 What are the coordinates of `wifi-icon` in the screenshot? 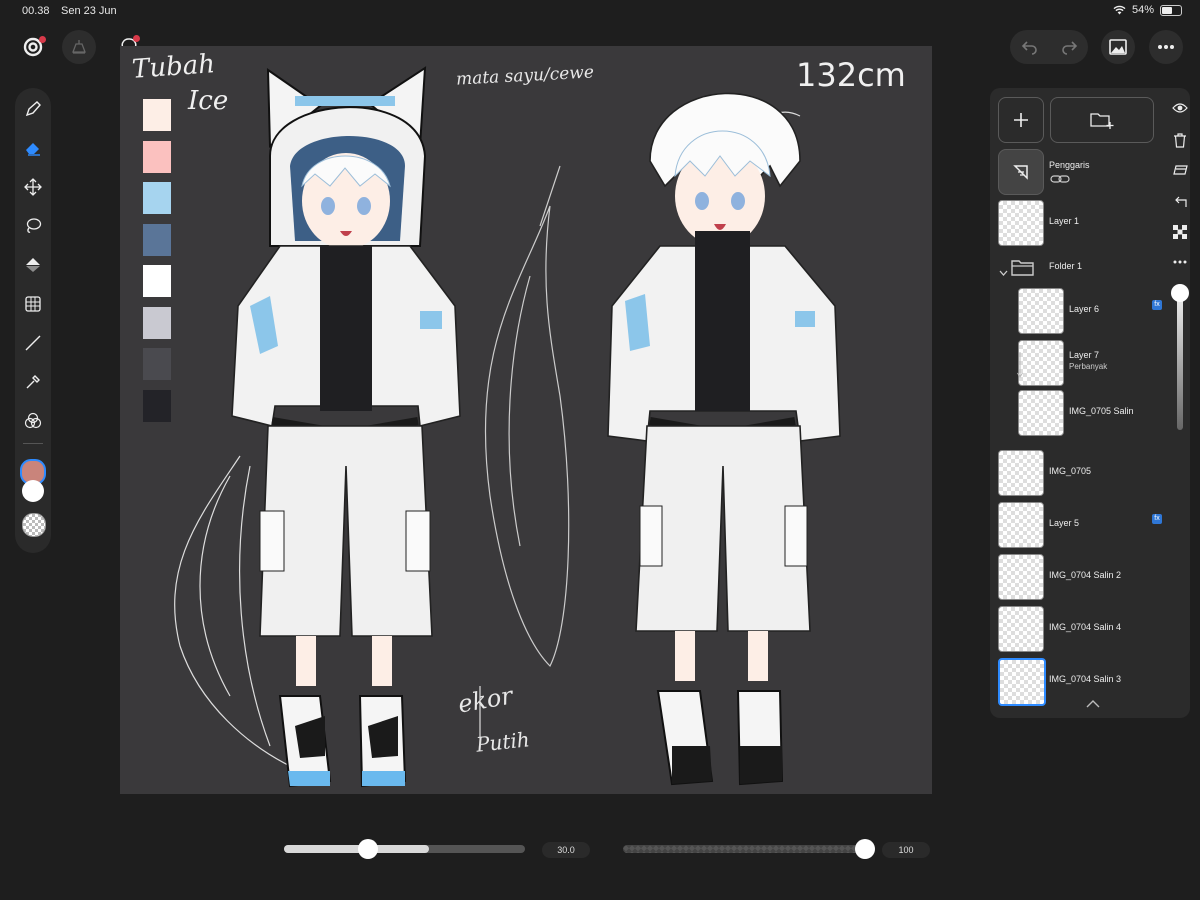 It's located at (1119, 10).